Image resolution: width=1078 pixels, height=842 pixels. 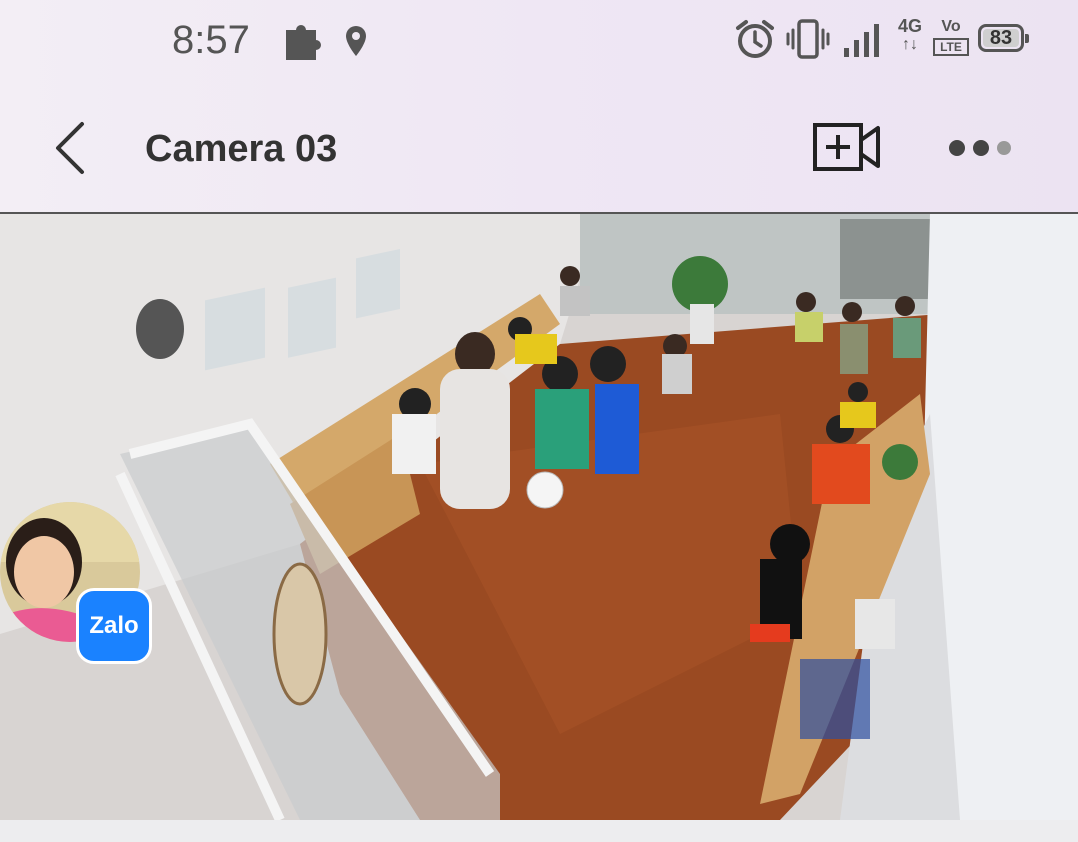 I want to click on more-dots-icon, so click(x=980, y=148).